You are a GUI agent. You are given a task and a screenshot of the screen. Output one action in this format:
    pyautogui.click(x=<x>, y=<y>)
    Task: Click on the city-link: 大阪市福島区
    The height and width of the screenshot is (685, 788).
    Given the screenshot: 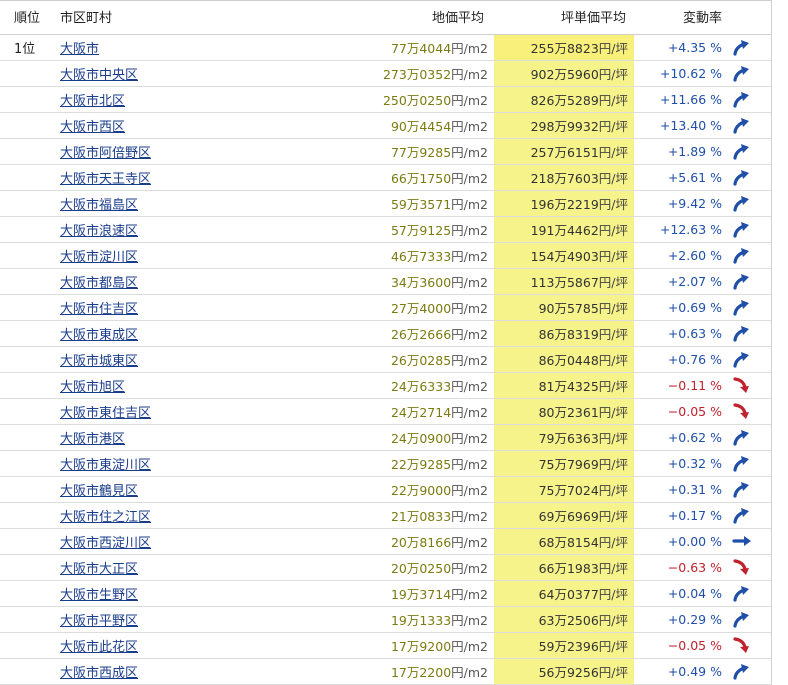 What is the action you would take?
    pyautogui.click(x=99, y=205)
    